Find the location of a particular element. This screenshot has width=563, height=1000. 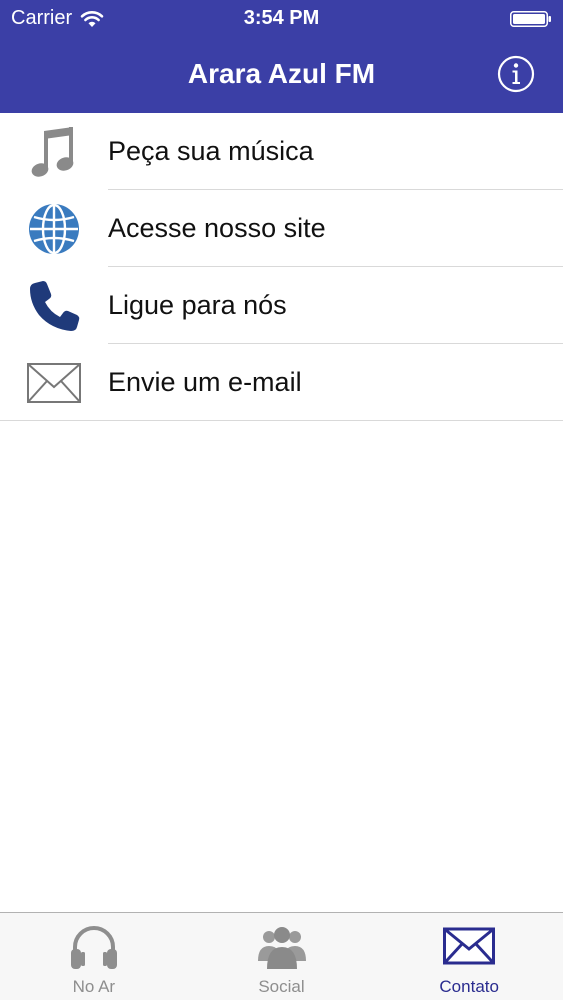

menu-item-website: Acesse nosso site is located at coordinates (281, 228).